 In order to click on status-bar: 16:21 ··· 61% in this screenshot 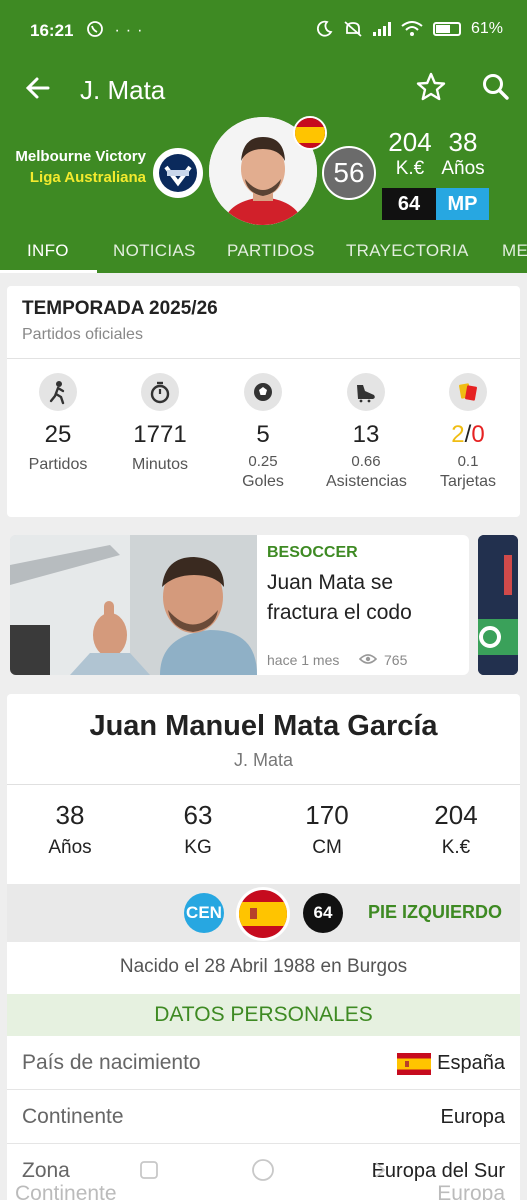, I will do `click(263, 31)`.